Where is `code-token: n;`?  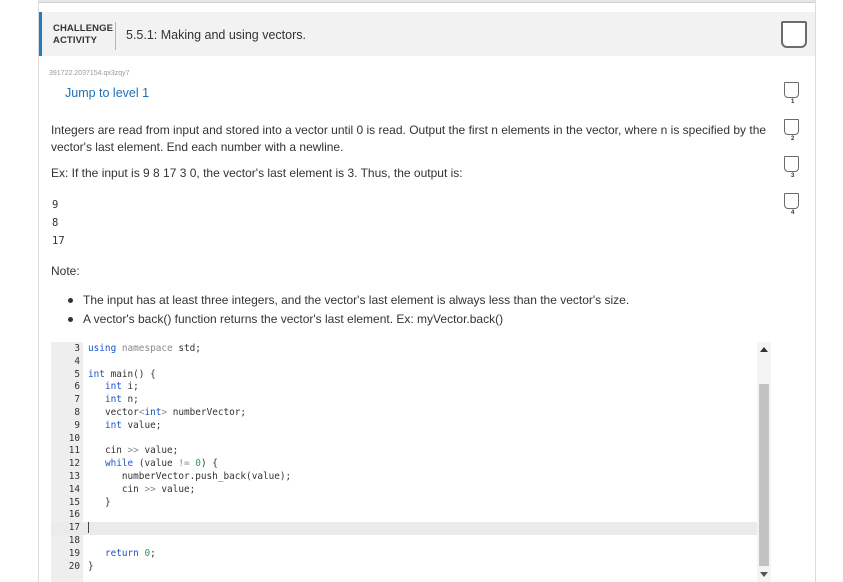 code-token: n; is located at coordinates (130, 400).